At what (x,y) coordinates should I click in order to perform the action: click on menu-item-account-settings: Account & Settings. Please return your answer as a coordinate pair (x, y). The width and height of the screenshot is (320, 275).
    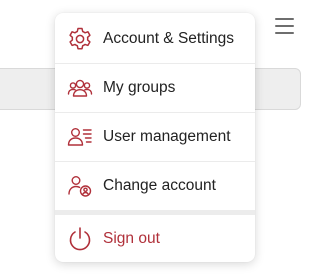
    Looking at the image, I should click on (155, 38).